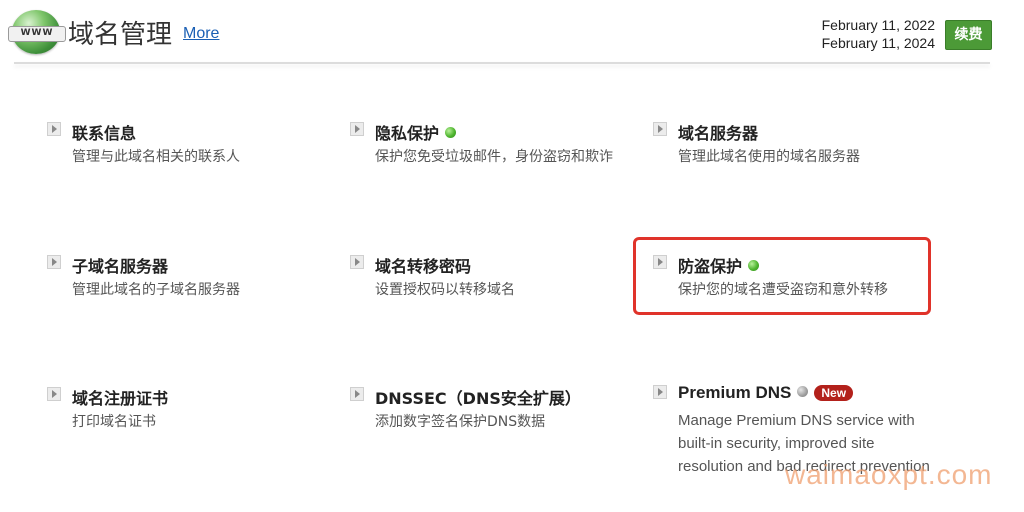 The width and height of the screenshot is (1024, 512). What do you see at coordinates (423, 266) in the screenshot?
I see `item-title: 域名转移密码` at bounding box center [423, 266].